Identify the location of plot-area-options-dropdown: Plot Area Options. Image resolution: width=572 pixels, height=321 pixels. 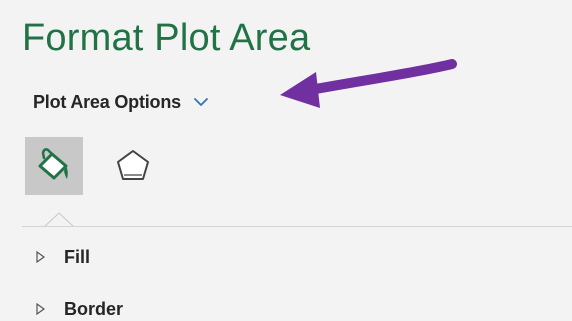
(121, 102).